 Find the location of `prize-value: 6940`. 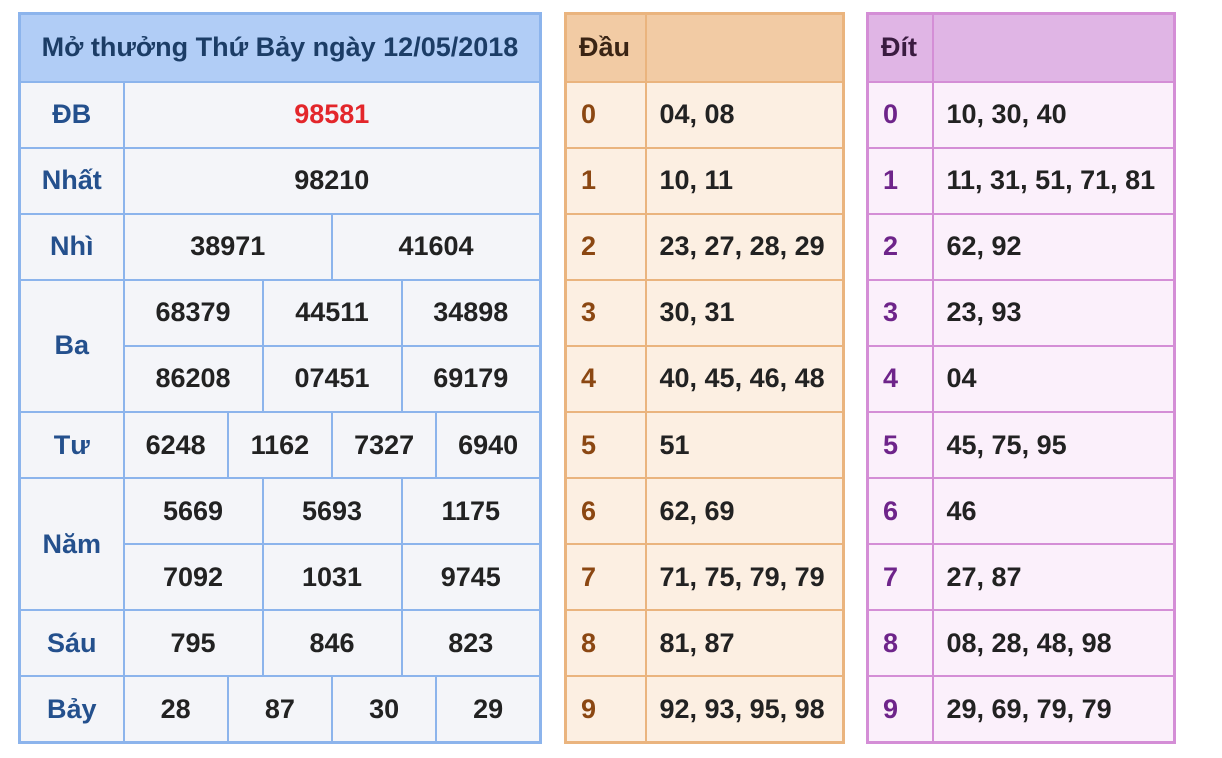

prize-value: 6940 is located at coordinates (488, 445).